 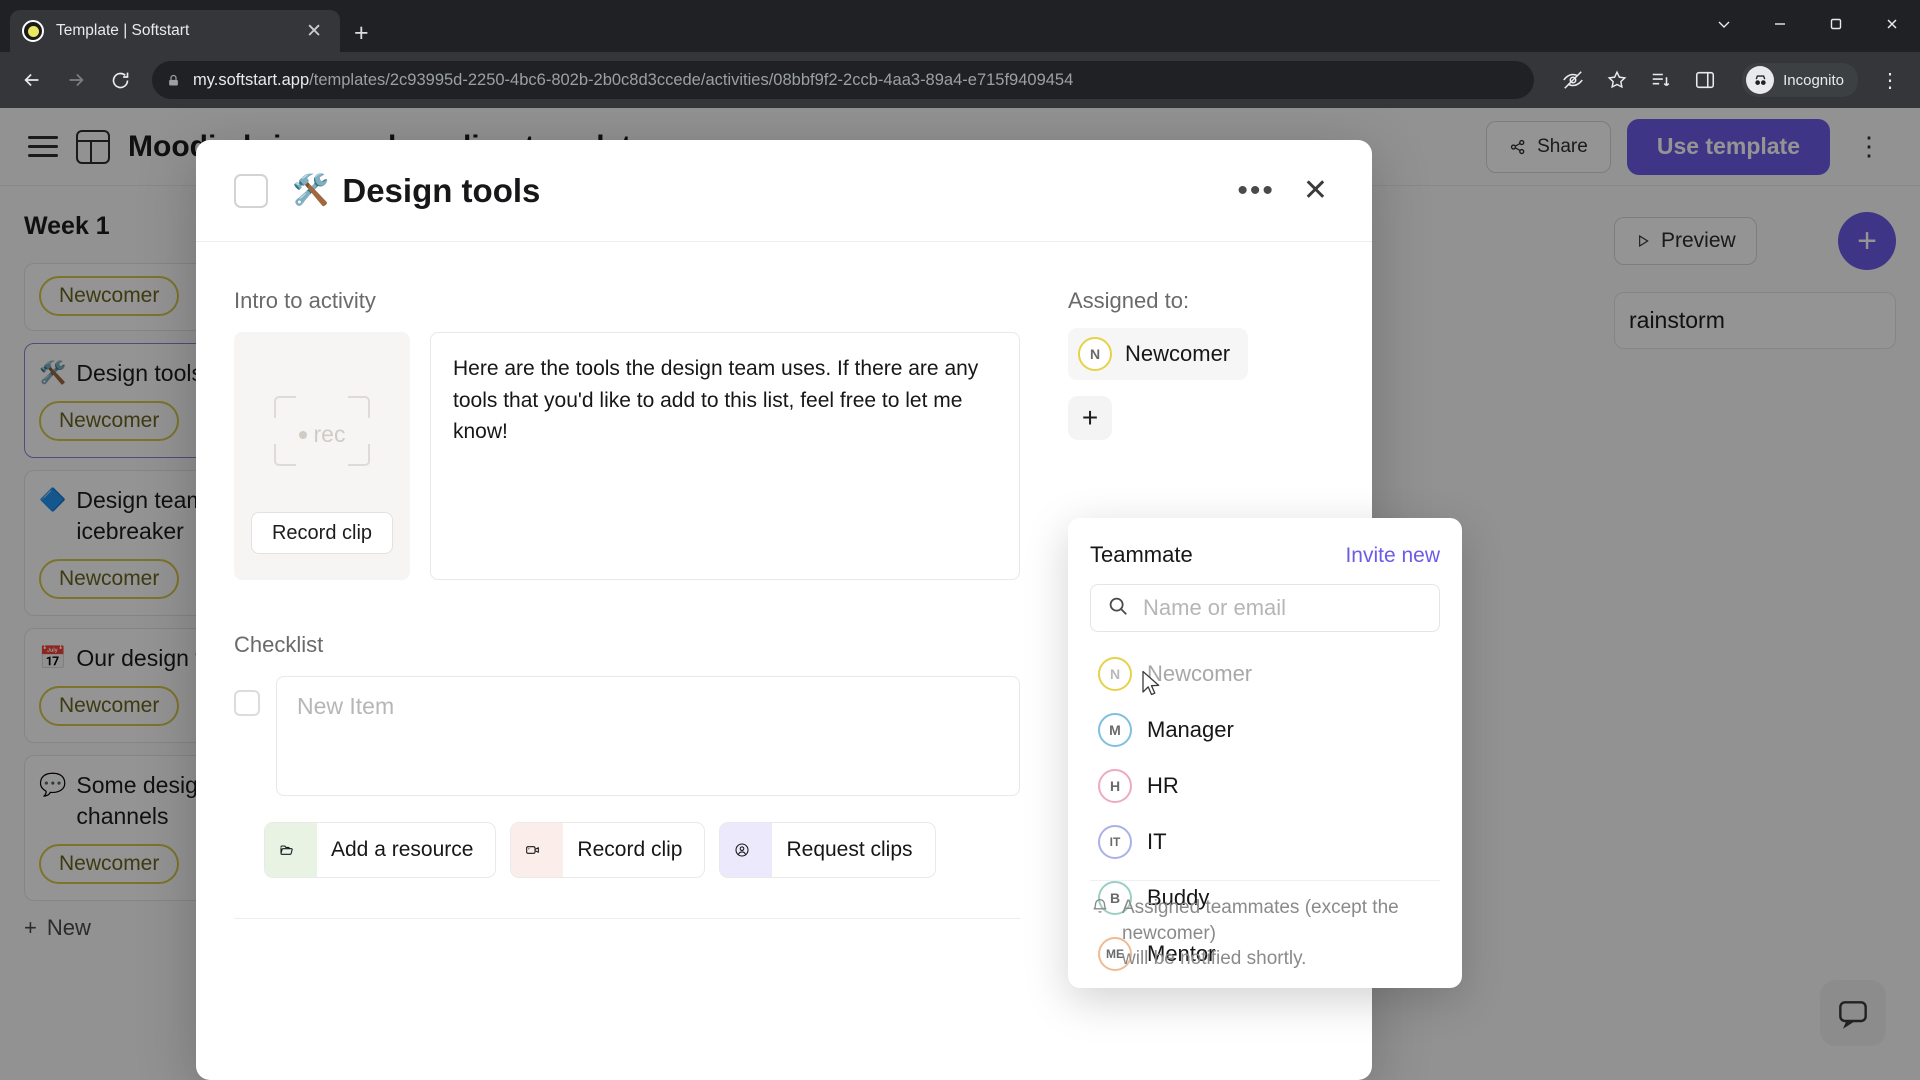 I want to click on teammate-search-placeholder: Name or email, so click(x=1215, y=607).